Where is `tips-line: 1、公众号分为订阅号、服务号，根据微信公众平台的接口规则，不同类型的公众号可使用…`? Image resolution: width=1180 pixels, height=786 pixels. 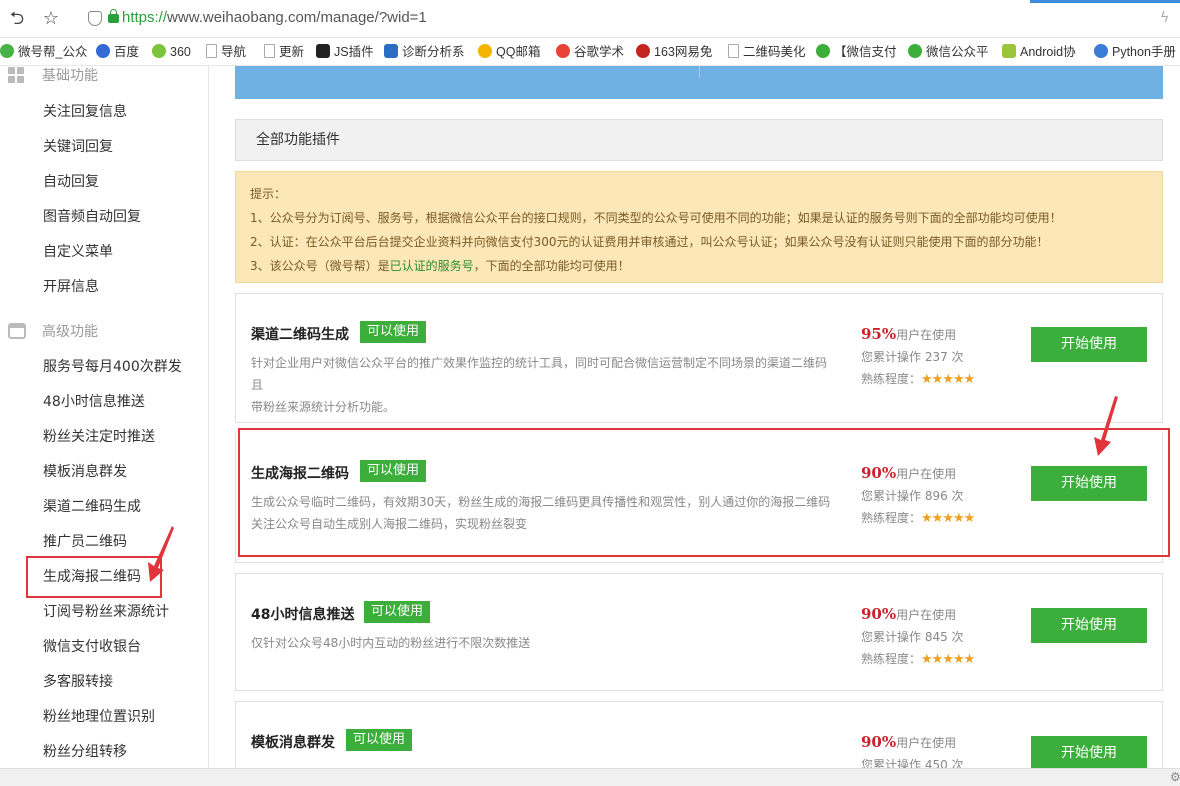 tips-line: 1、公众号分为订阅号、服务号，根据微信公众平台的接口规则，不同类型的公众号可使用… is located at coordinates (656, 218).